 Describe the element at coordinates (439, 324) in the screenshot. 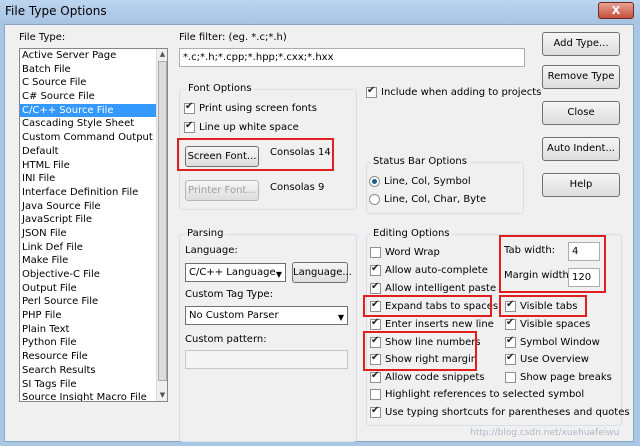

I see `enter-inserts-new-line-label: Enter inserts new line` at that location.